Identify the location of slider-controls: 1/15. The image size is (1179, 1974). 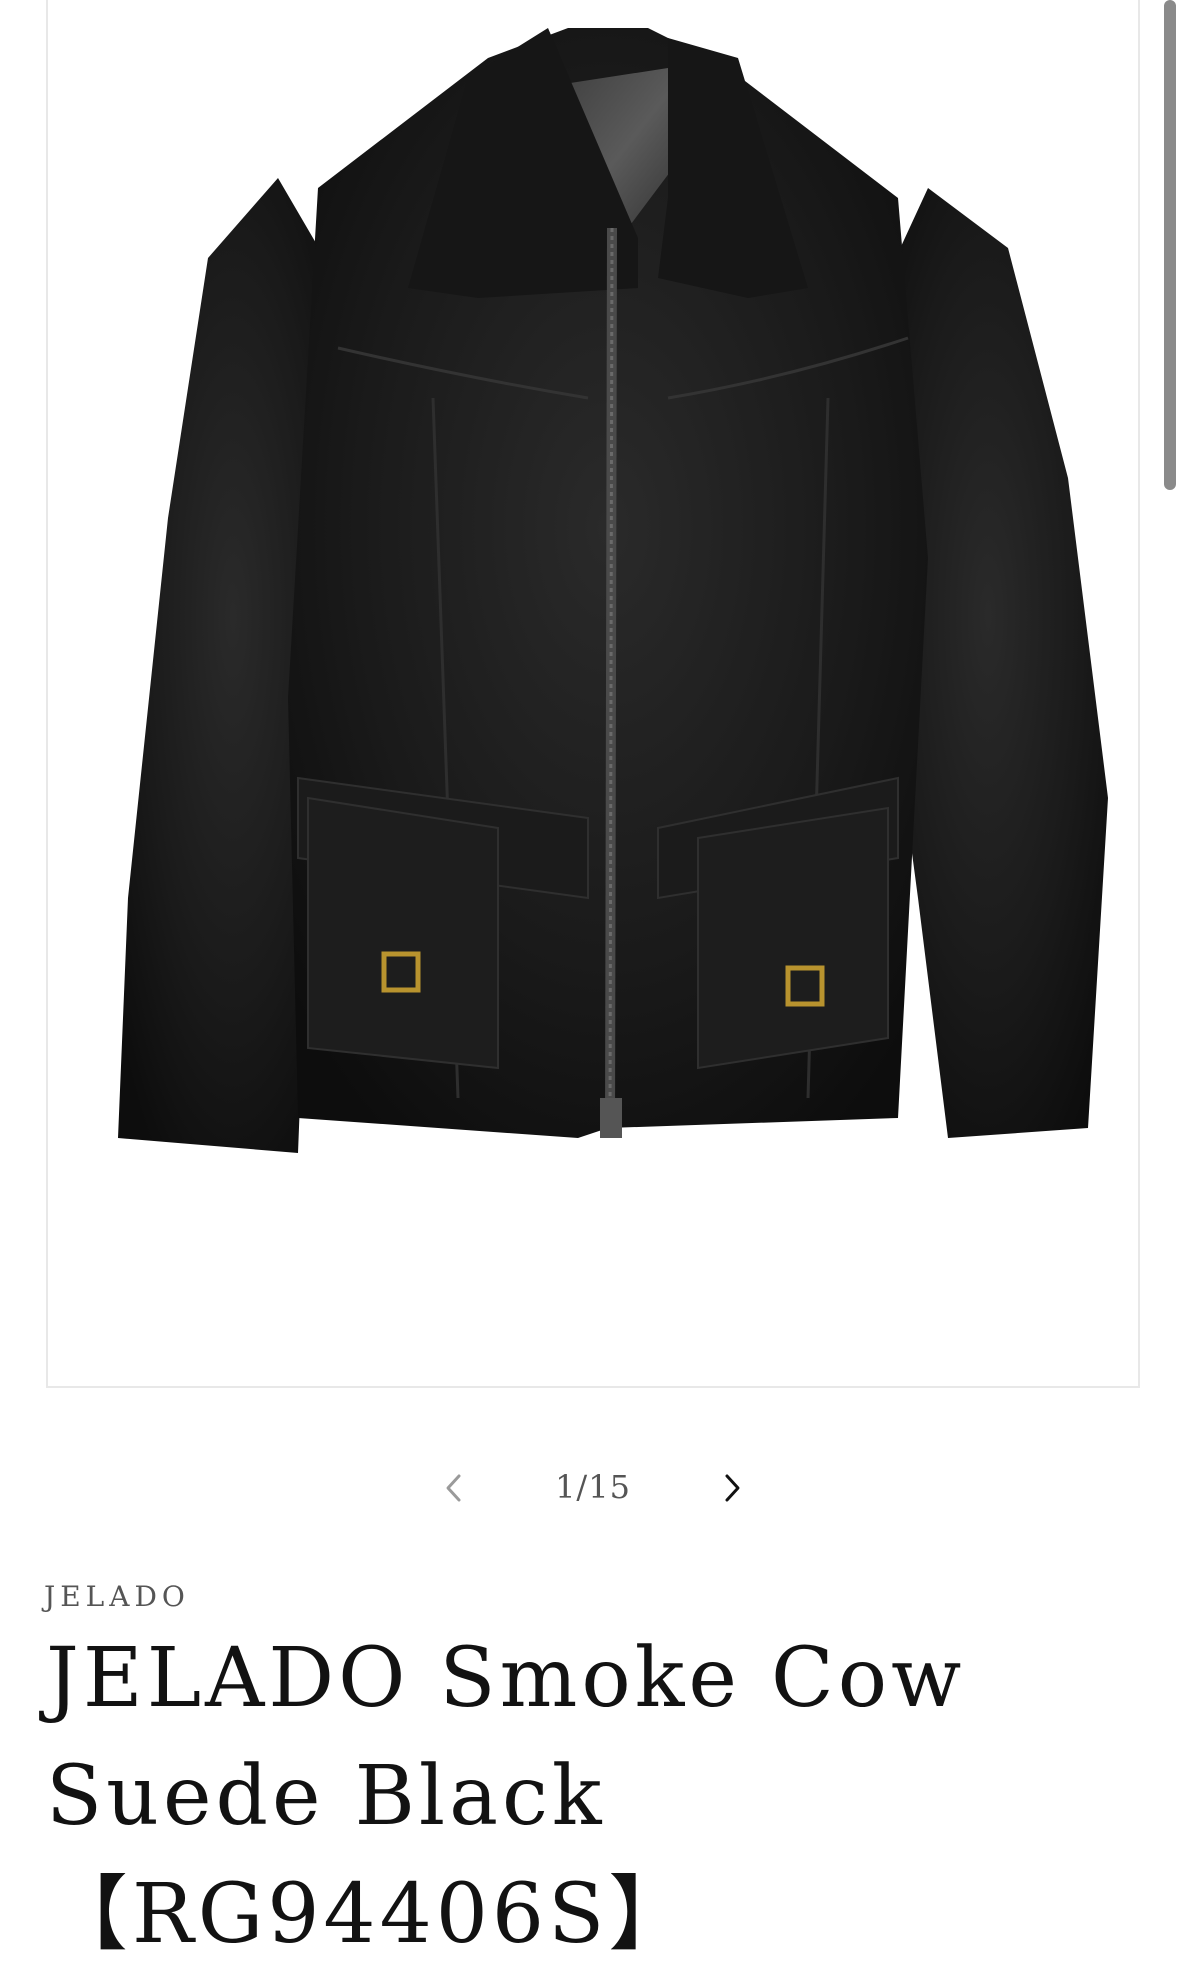
(589, 1488).